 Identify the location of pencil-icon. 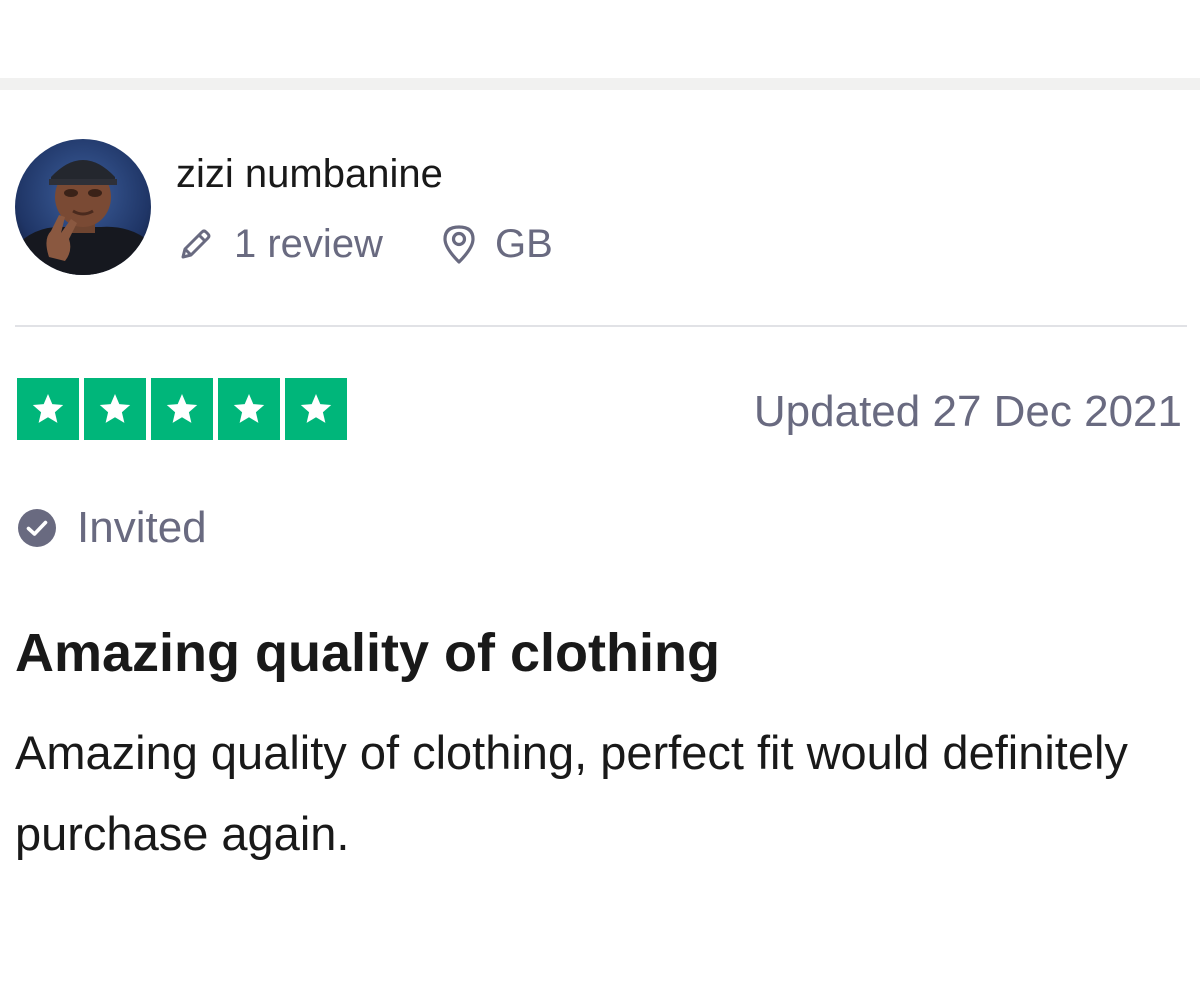
(196, 244).